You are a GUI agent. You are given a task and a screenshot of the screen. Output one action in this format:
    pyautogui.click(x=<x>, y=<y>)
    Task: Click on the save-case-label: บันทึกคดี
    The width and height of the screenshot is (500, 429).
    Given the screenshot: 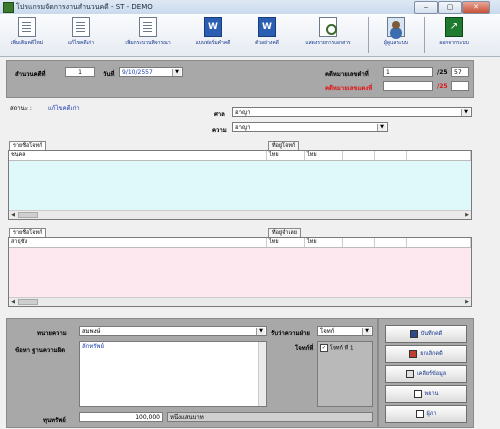 What is the action you would take?
    pyautogui.click(x=431, y=334)
    